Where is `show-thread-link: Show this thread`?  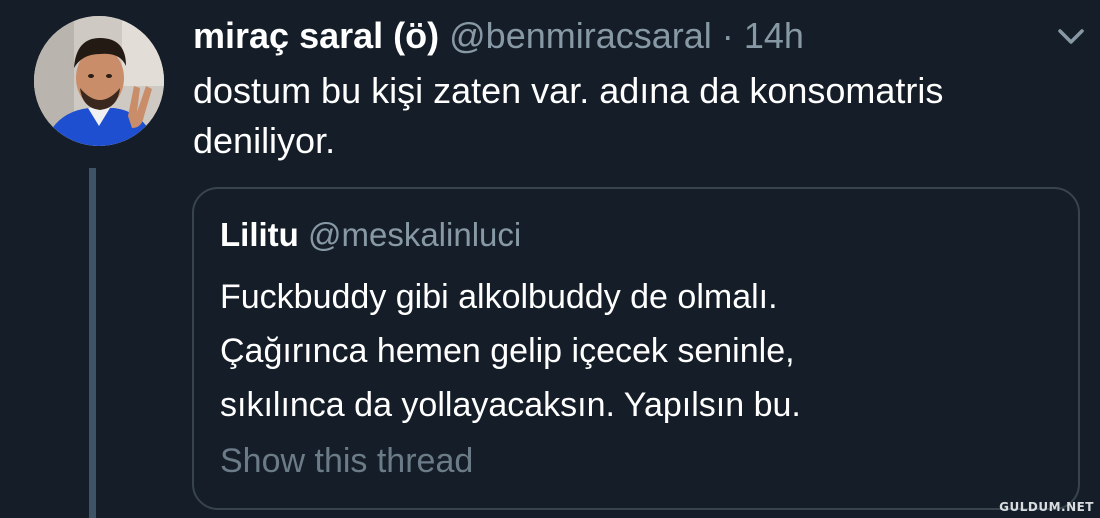 show-thread-link: Show this thread is located at coordinates (346, 461).